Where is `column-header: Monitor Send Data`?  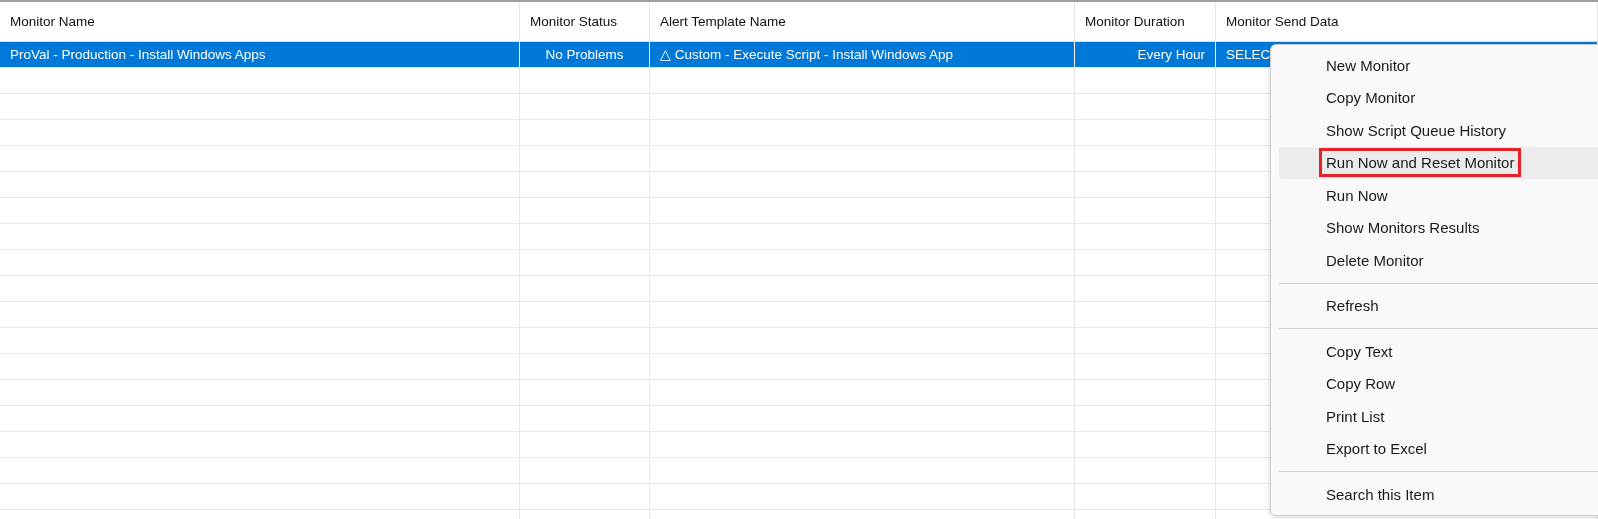
column-header: Monitor Send Data is located at coordinates (1407, 21).